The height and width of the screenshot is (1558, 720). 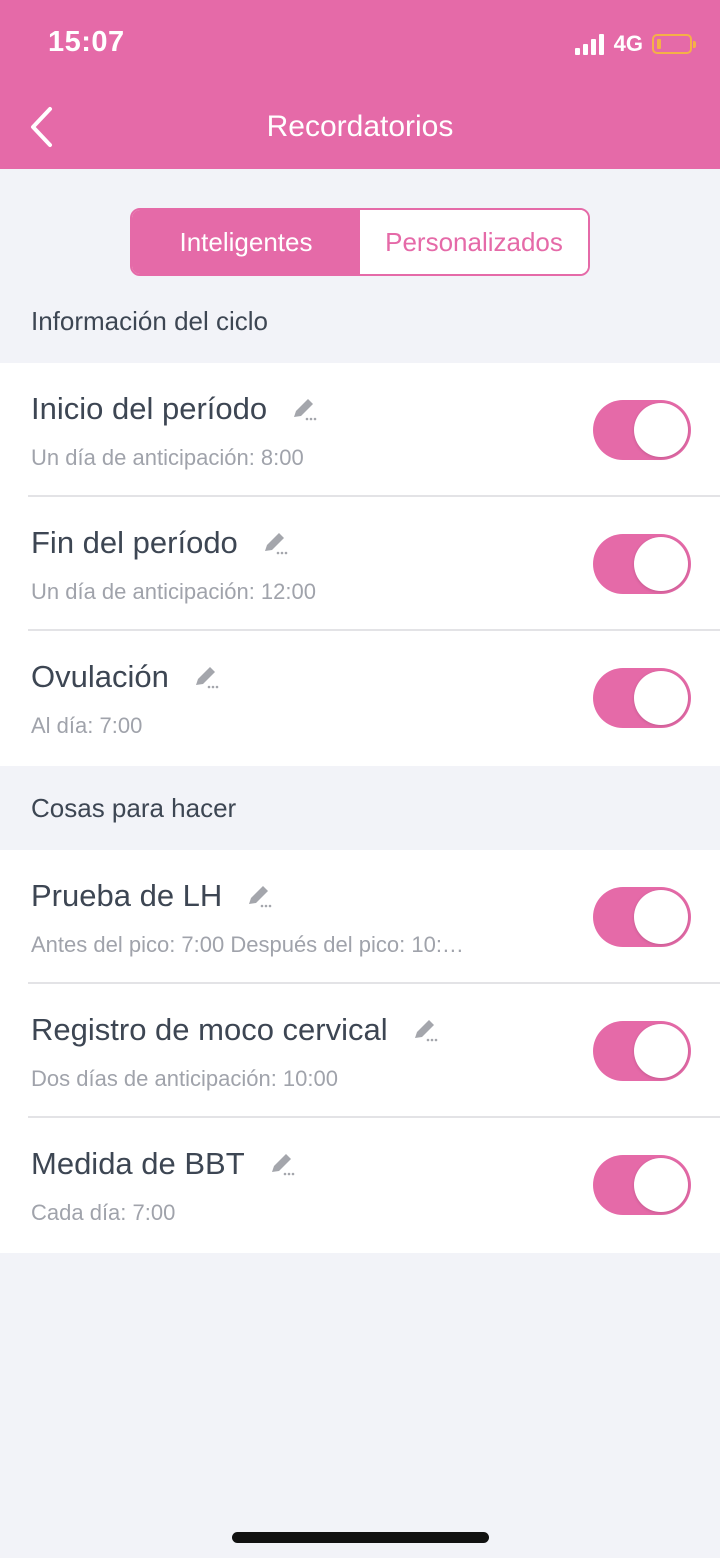 I want to click on reminder-title: Inicio del período, so click(x=149, y=408).